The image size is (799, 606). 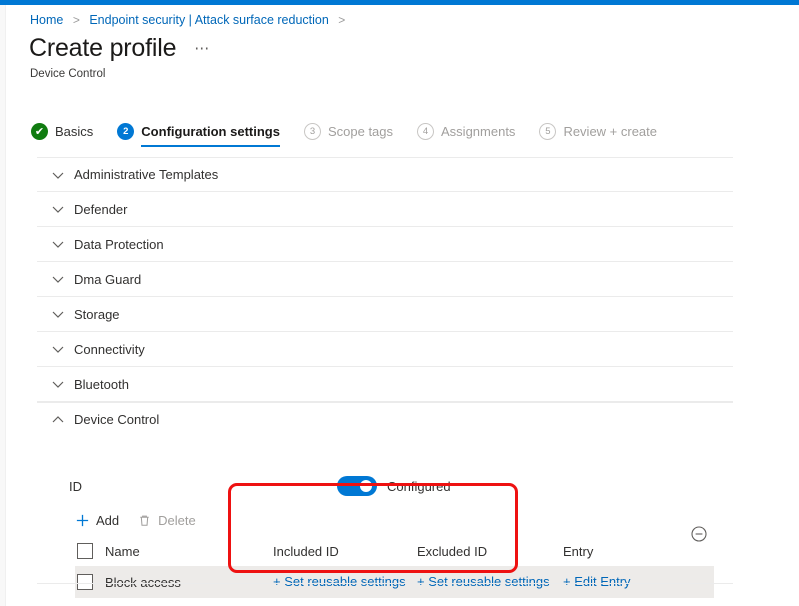 I want to click on page-subtitle: Device Control, so click(x=68, y=74).